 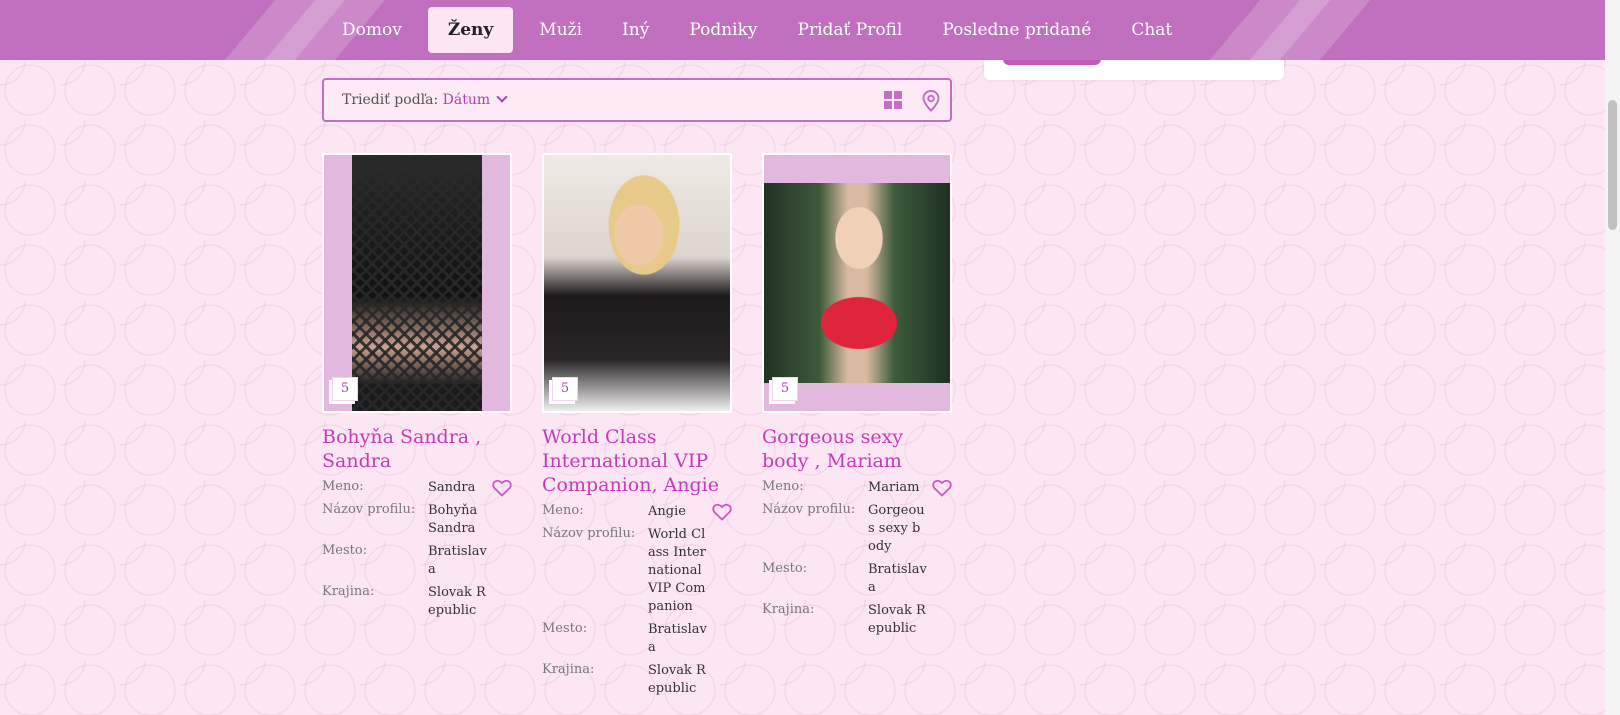 I want to click on vertical-scrollbar, so click(x=1612, y=357).